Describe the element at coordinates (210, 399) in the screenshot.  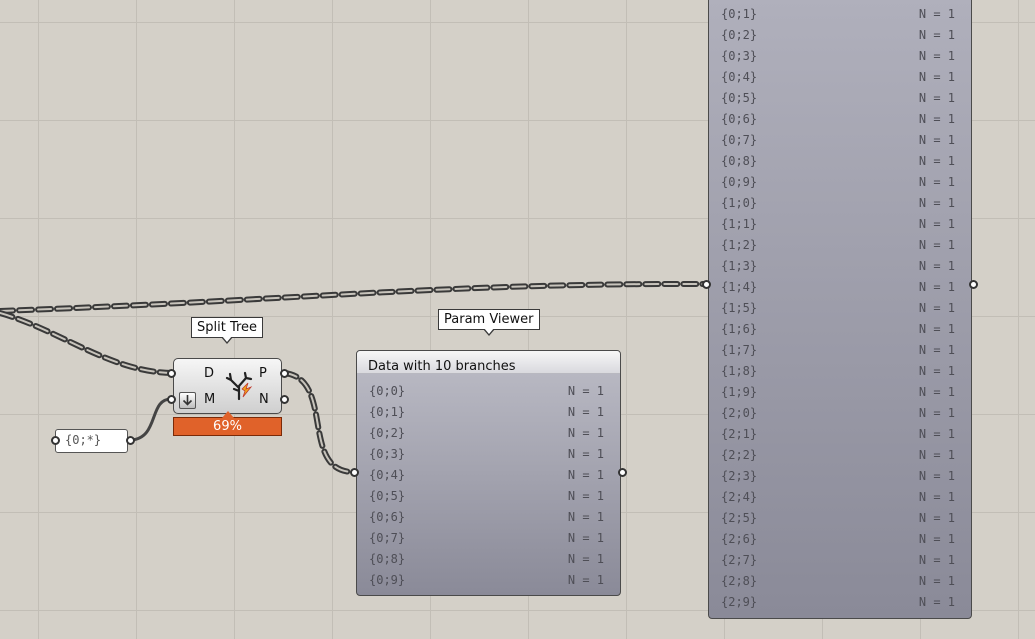
I see `input-m-label: M` at that location.